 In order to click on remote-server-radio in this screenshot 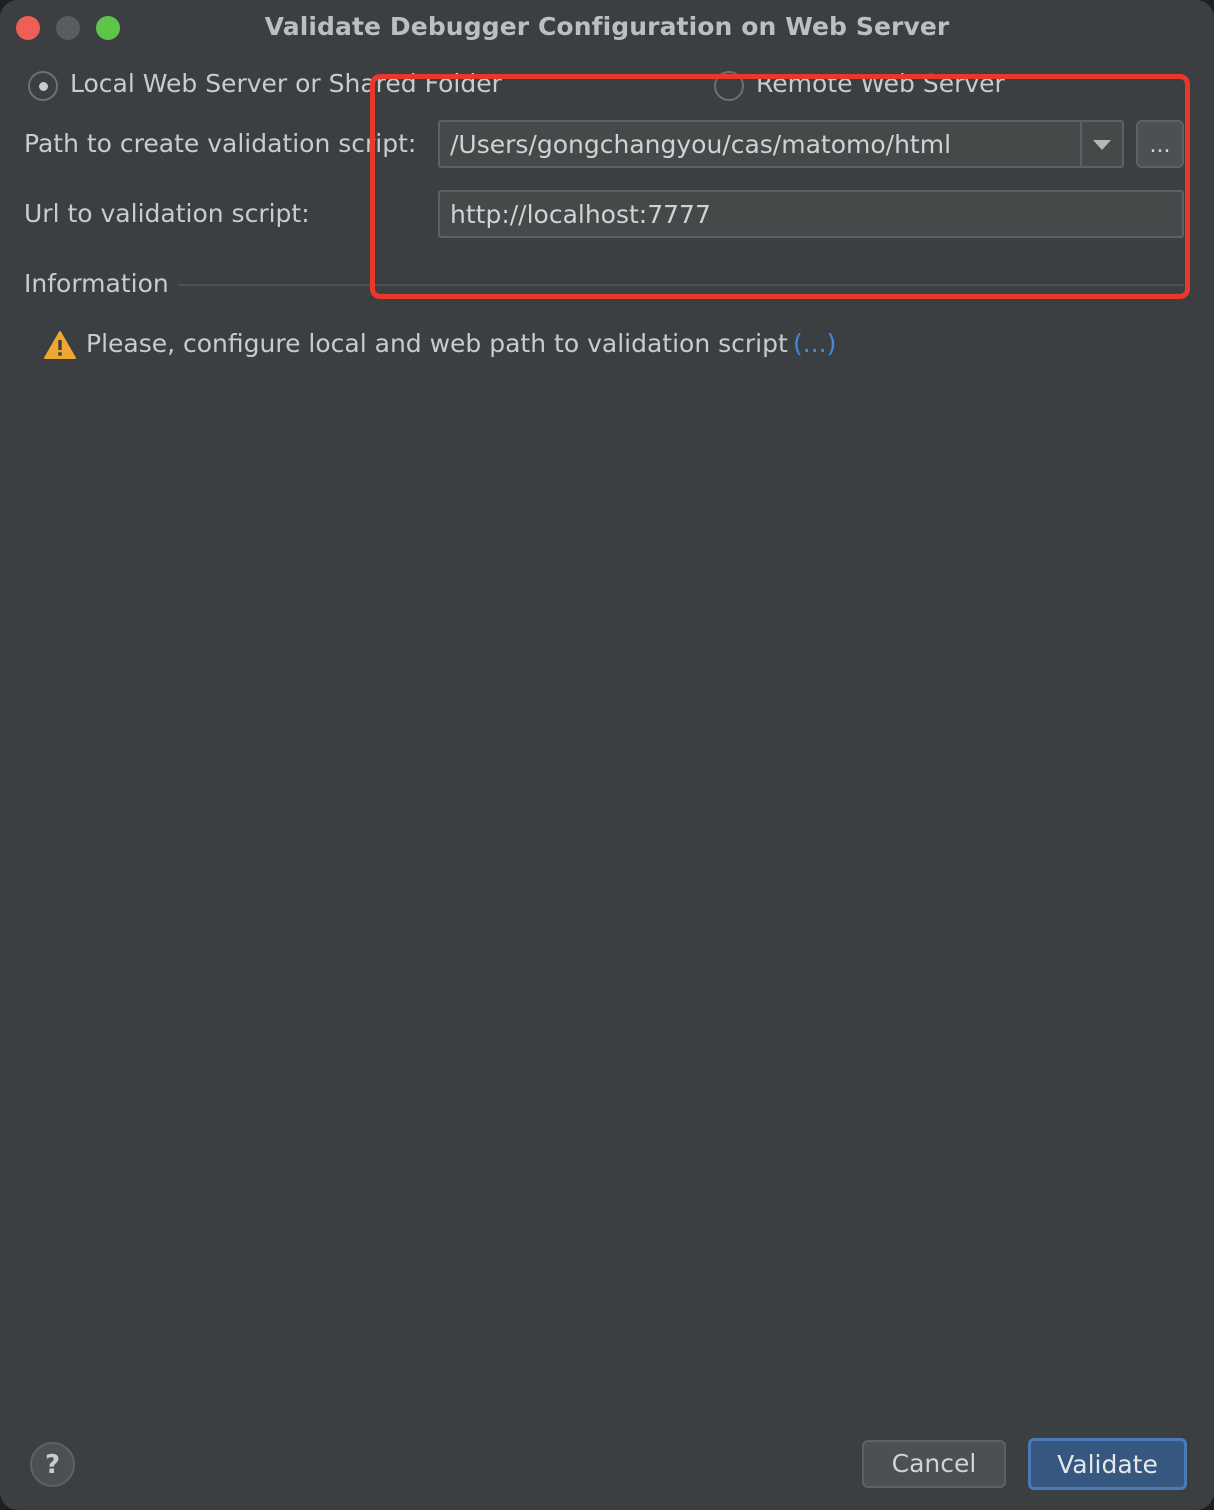, I will do `click(729, 86)`.